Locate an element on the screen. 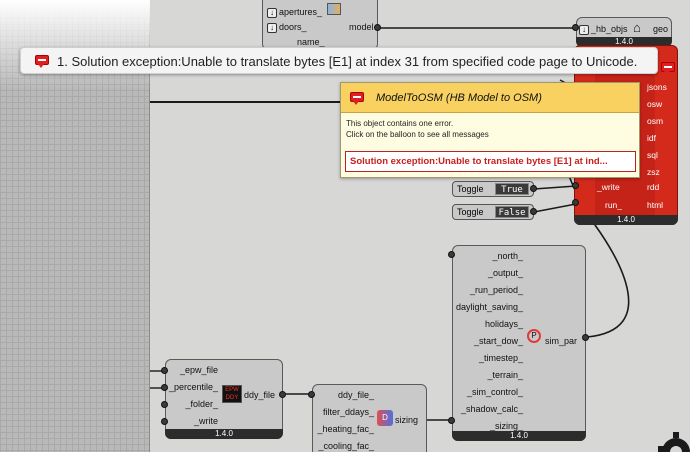 The width and height of the screenshot is (690, 452). output-rdd: rdd is located at coordinates (653, 187).